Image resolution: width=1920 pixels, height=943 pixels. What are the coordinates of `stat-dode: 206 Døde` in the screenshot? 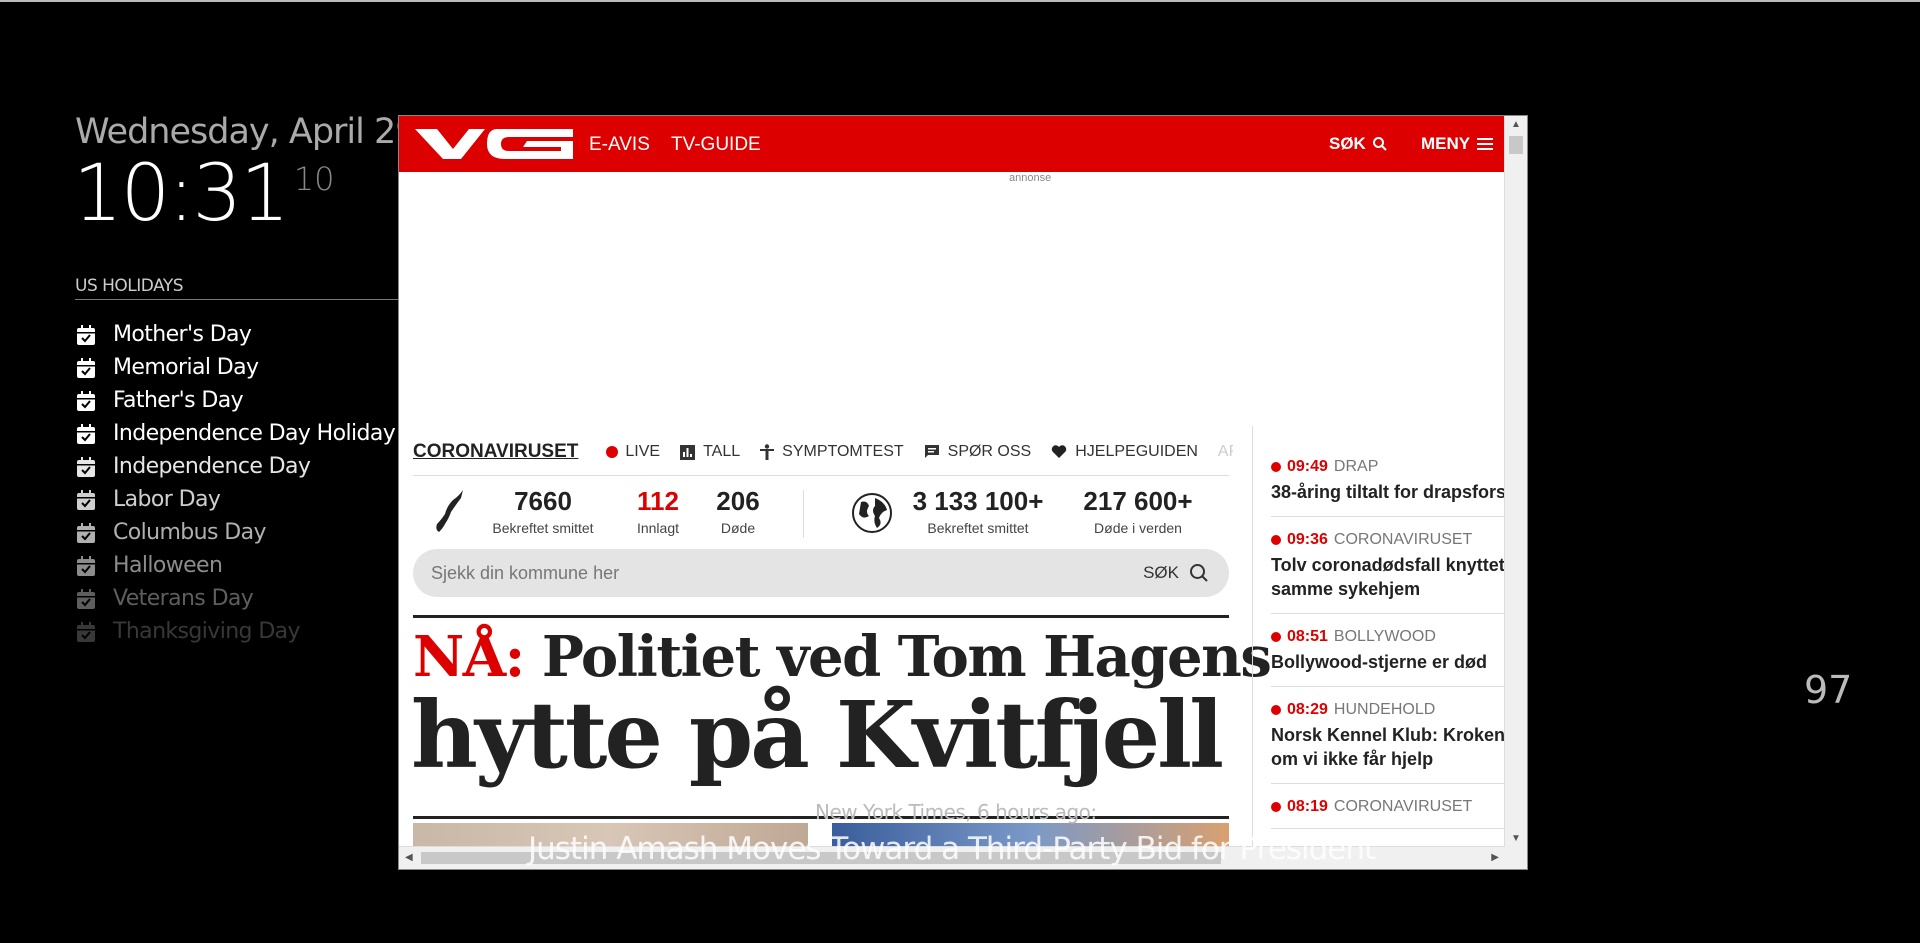 It's located at (738, 511).